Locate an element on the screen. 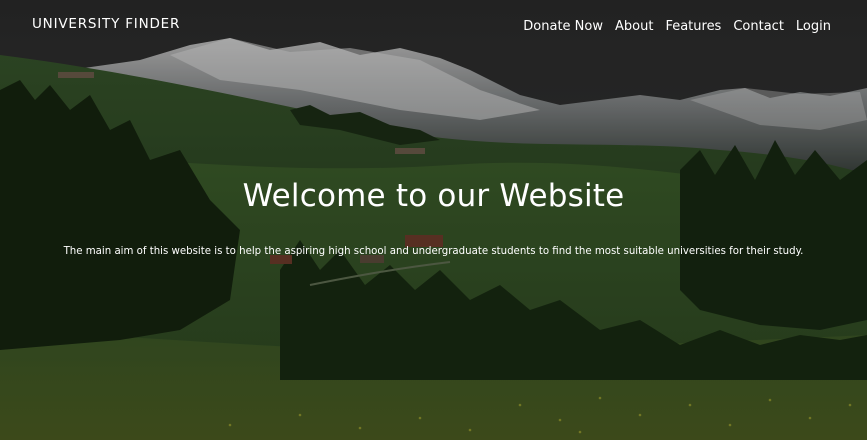 Image resolution: width=867 pixels, height=440 pixels. hero-title: Welcome to our Website is located at coordinates (433, 196).